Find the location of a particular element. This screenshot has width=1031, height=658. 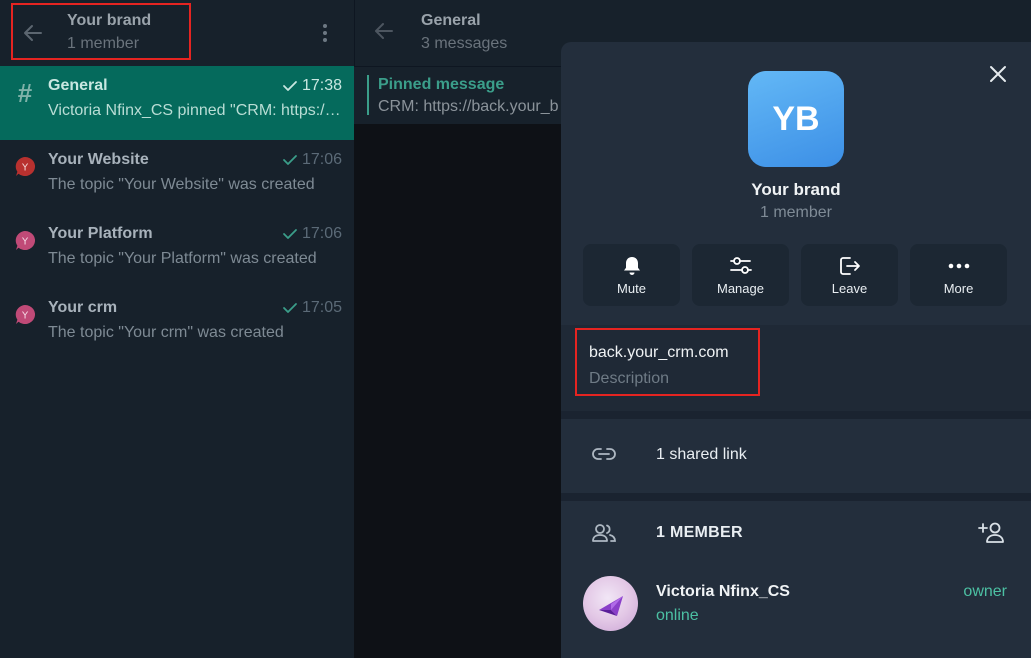

close-icon is located at coordinates (998, 74).